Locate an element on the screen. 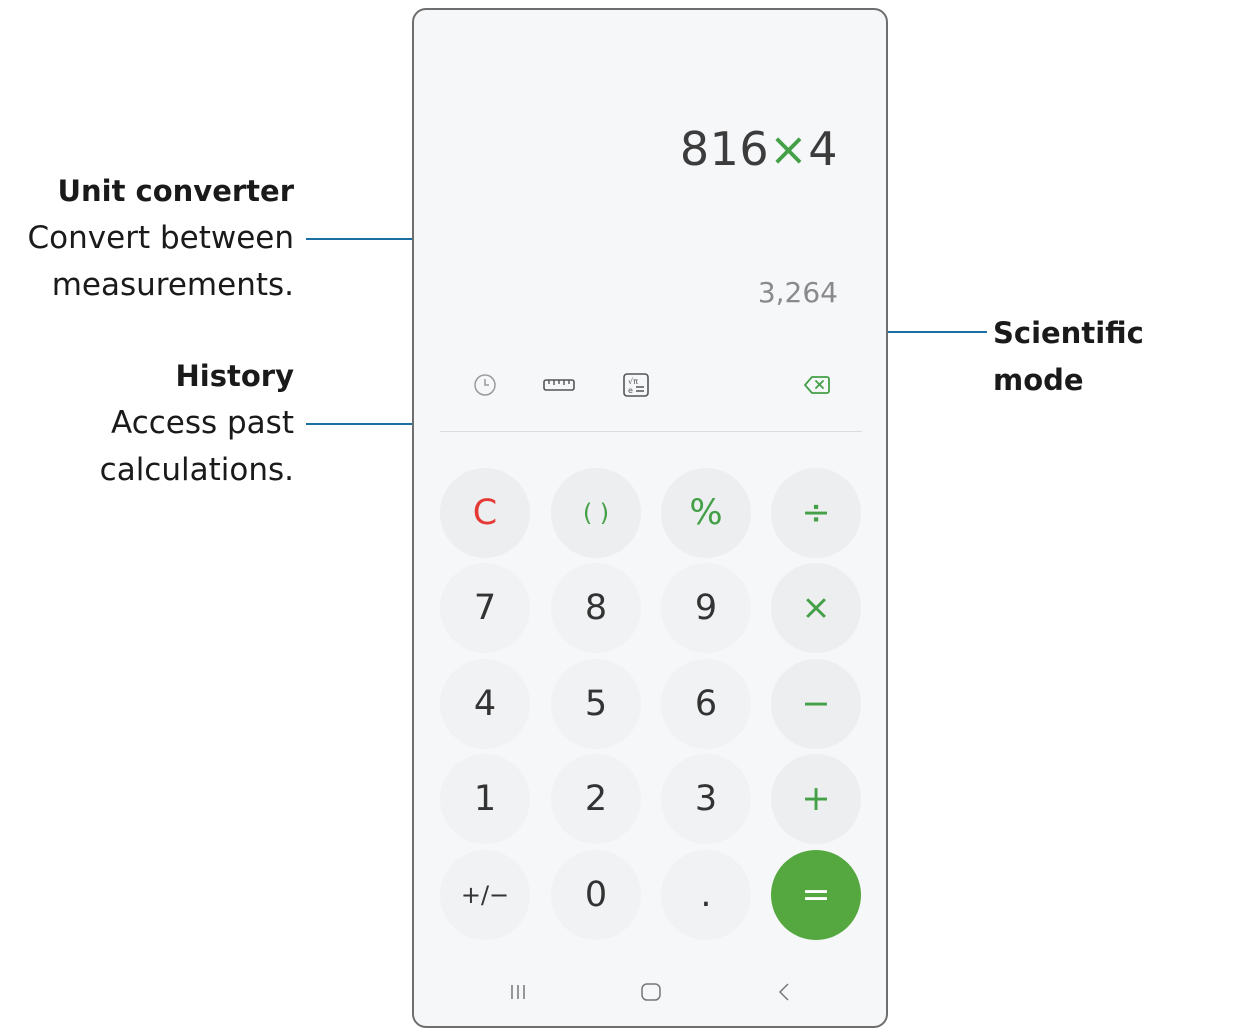 This screenshot has height=1028, width=1238. scientific-icon: √π e is located at coordinates (636, 385).